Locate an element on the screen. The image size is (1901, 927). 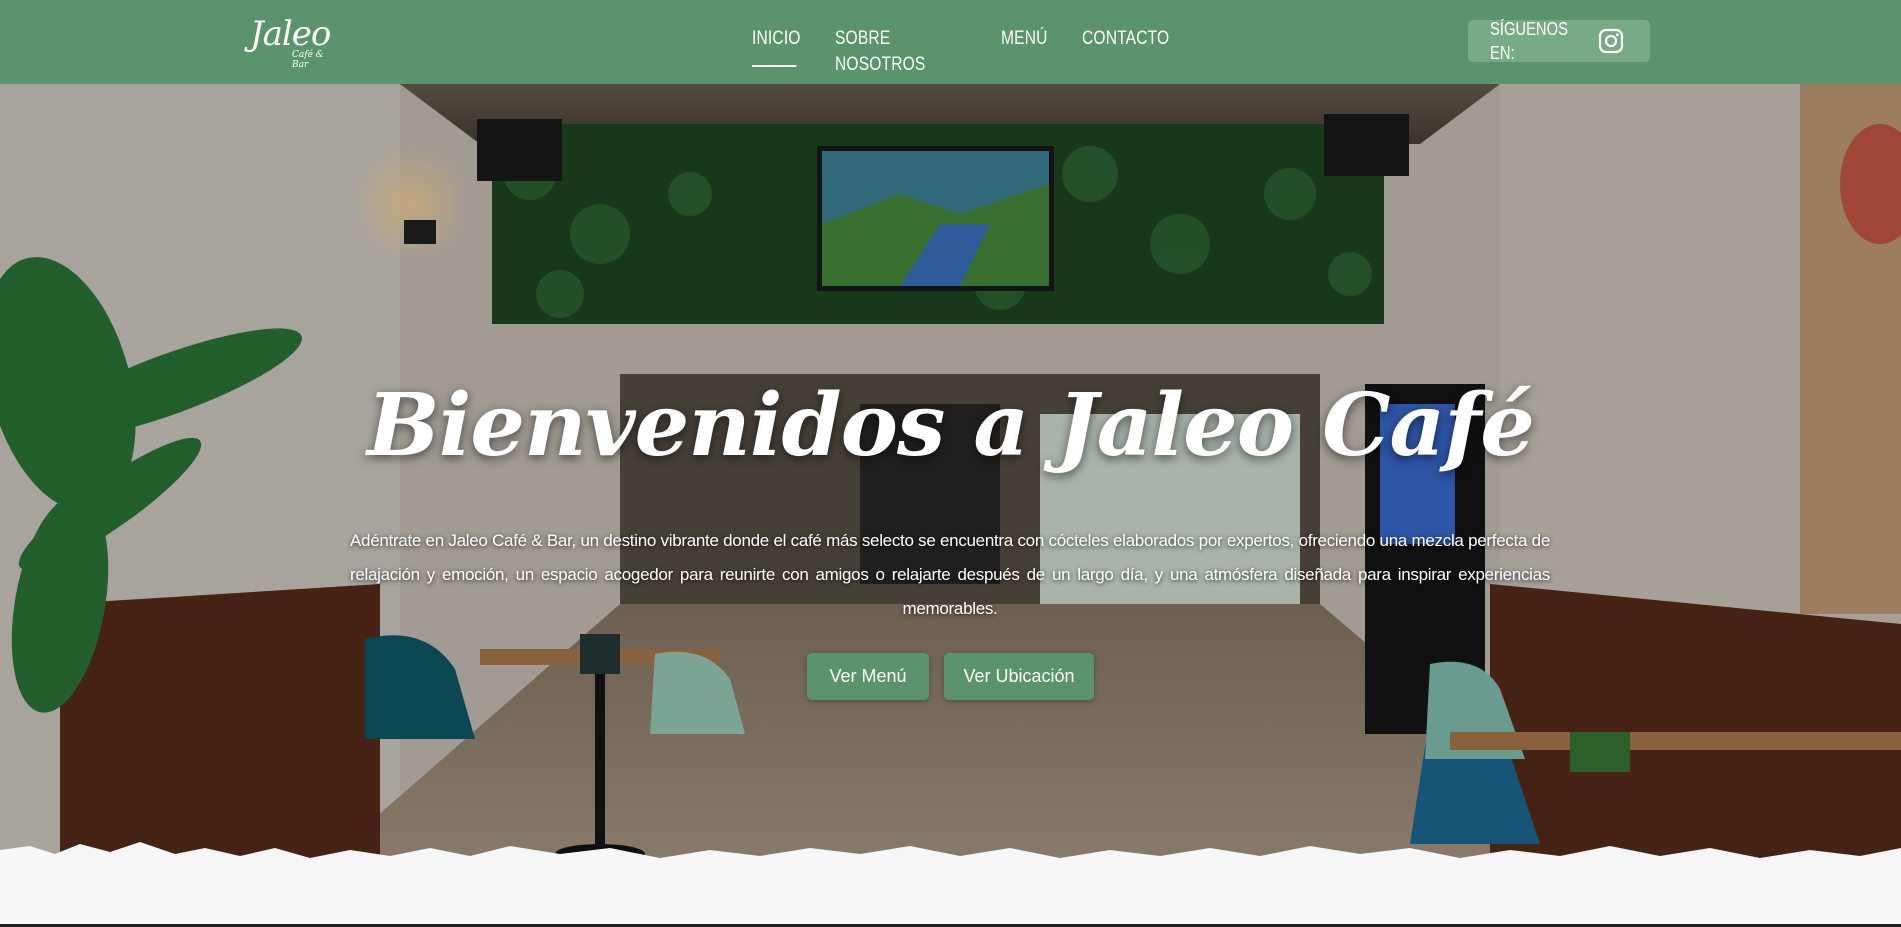
torn-paper-divider is located at coordinates (950, 884).